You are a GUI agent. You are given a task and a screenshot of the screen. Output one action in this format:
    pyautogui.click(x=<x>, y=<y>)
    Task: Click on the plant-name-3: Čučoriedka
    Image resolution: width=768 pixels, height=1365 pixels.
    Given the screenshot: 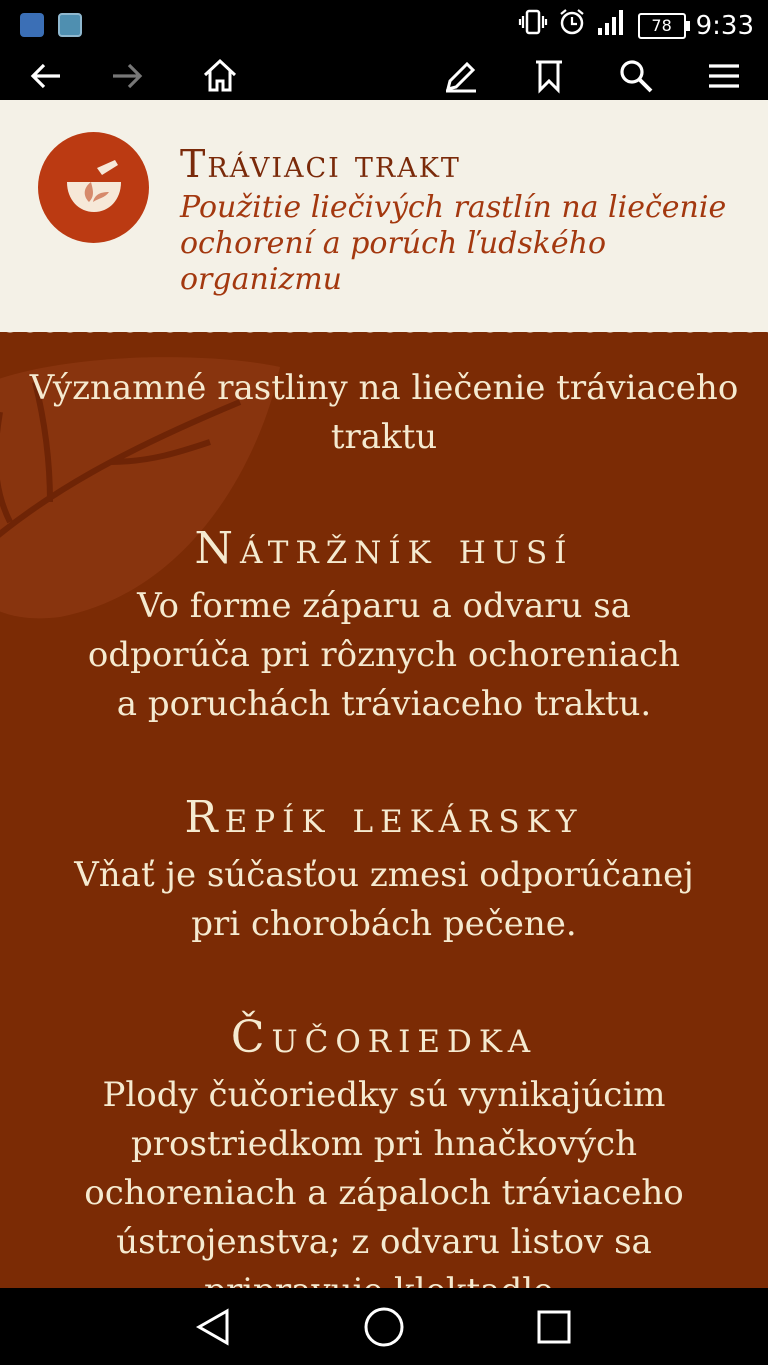 What is the action you would take?
    pyautogui.click(x=384, y=1037)
    